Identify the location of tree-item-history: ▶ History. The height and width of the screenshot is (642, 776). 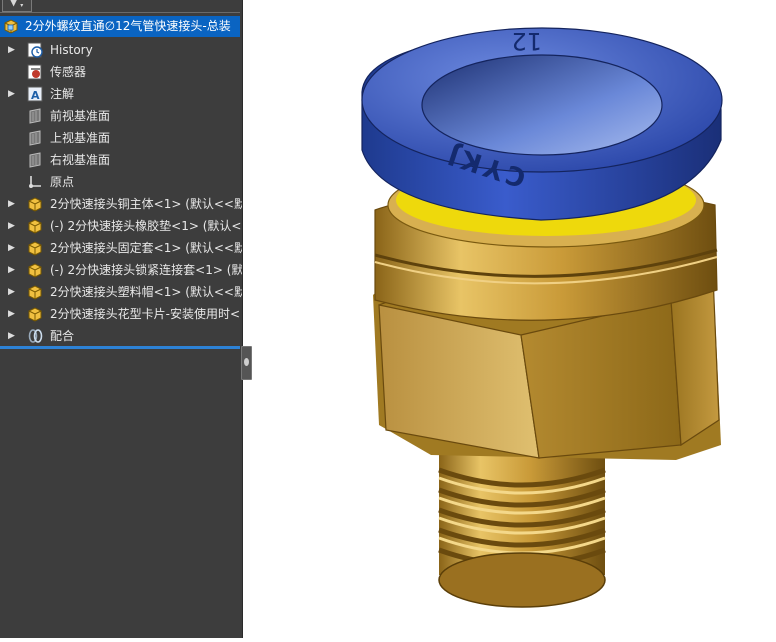
(120, 50).